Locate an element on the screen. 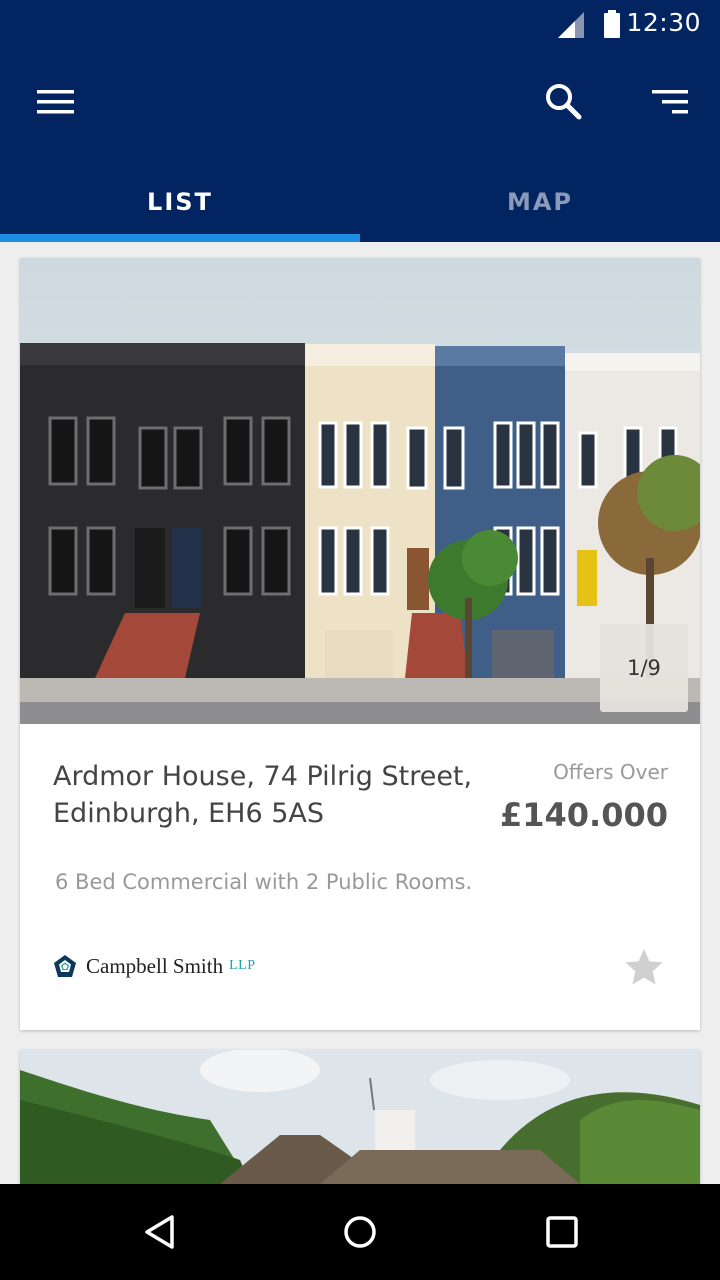 Image resolution: width=720 pixels, height=1280 pixels. agent-logo: Campbell Smith LLP is located at coordinates (154, 966).